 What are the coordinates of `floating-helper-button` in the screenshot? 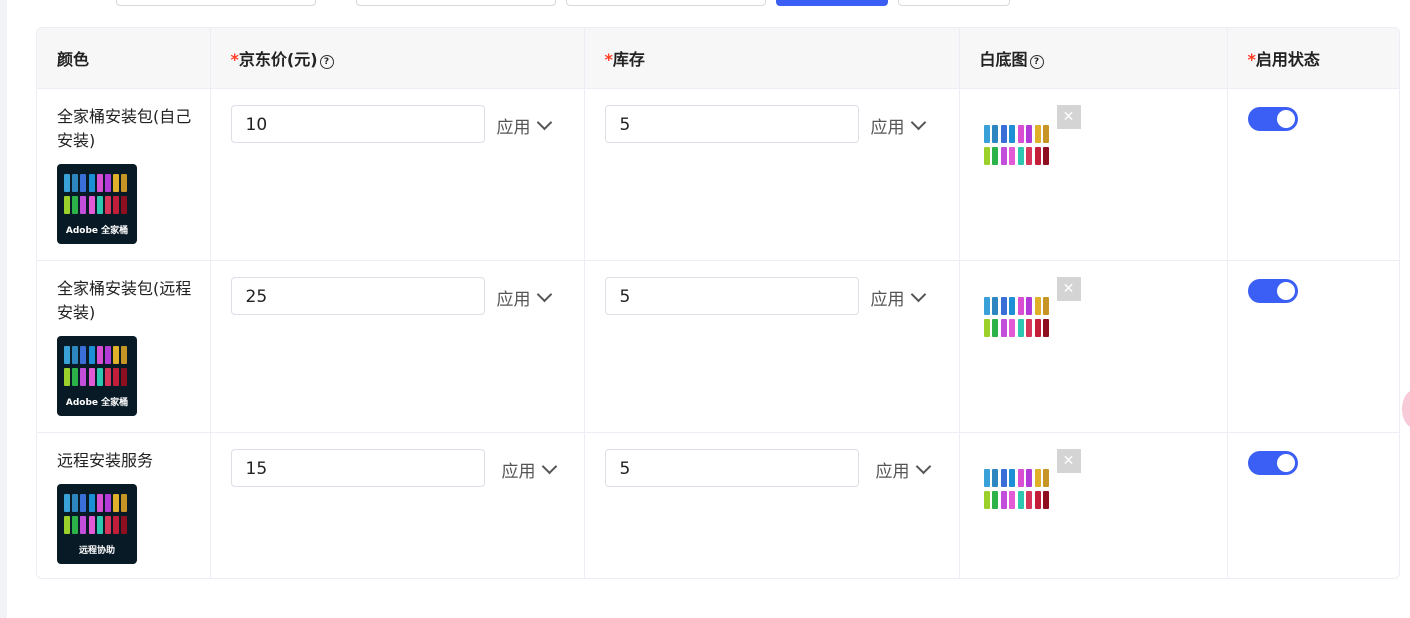 It's located at (1406, 409).